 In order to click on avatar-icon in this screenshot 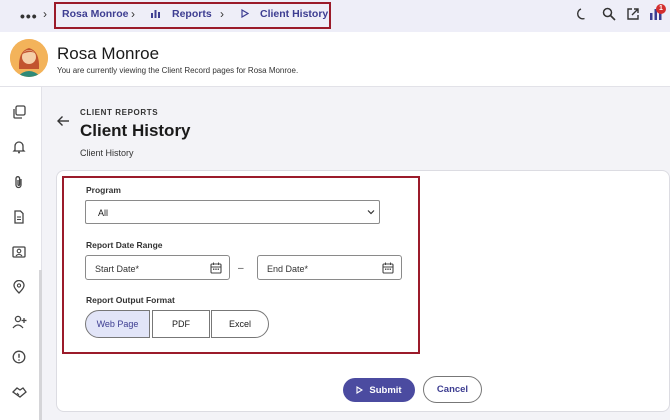, I will do `click(29, 58)`.